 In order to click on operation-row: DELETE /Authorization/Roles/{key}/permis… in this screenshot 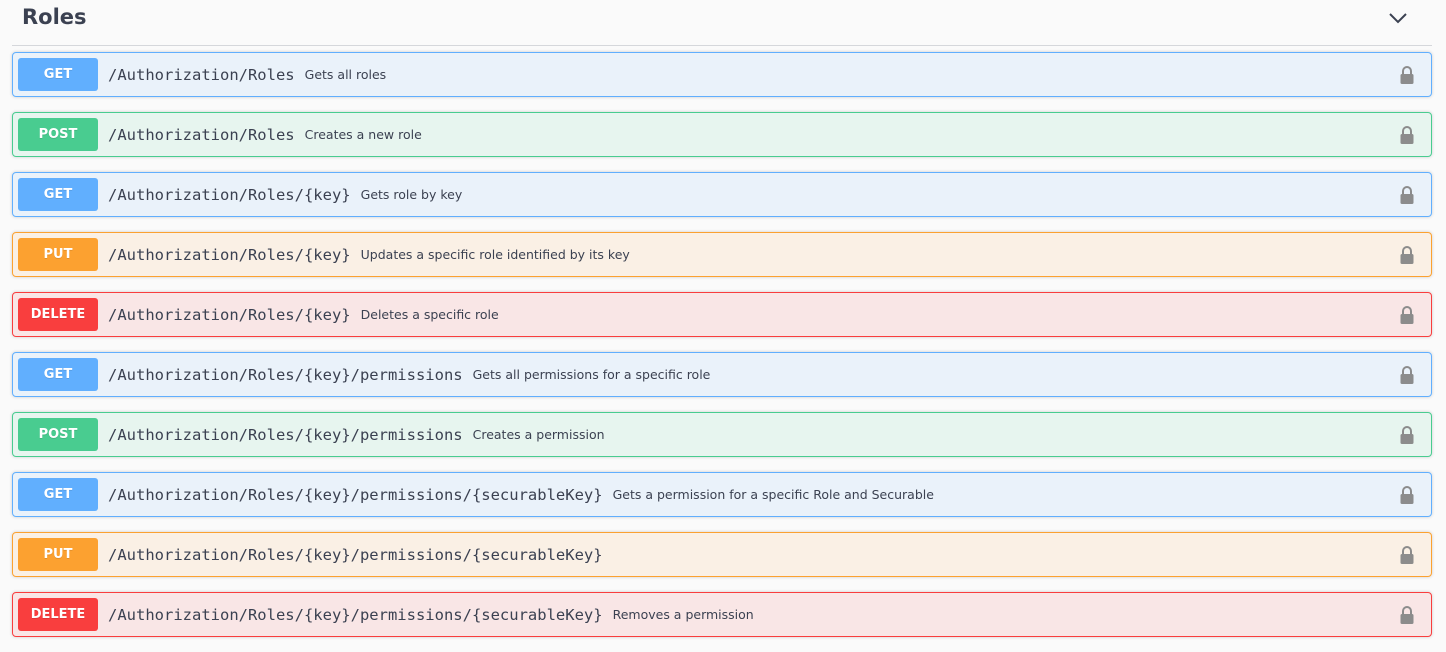, I will do `click(722, 614)`.